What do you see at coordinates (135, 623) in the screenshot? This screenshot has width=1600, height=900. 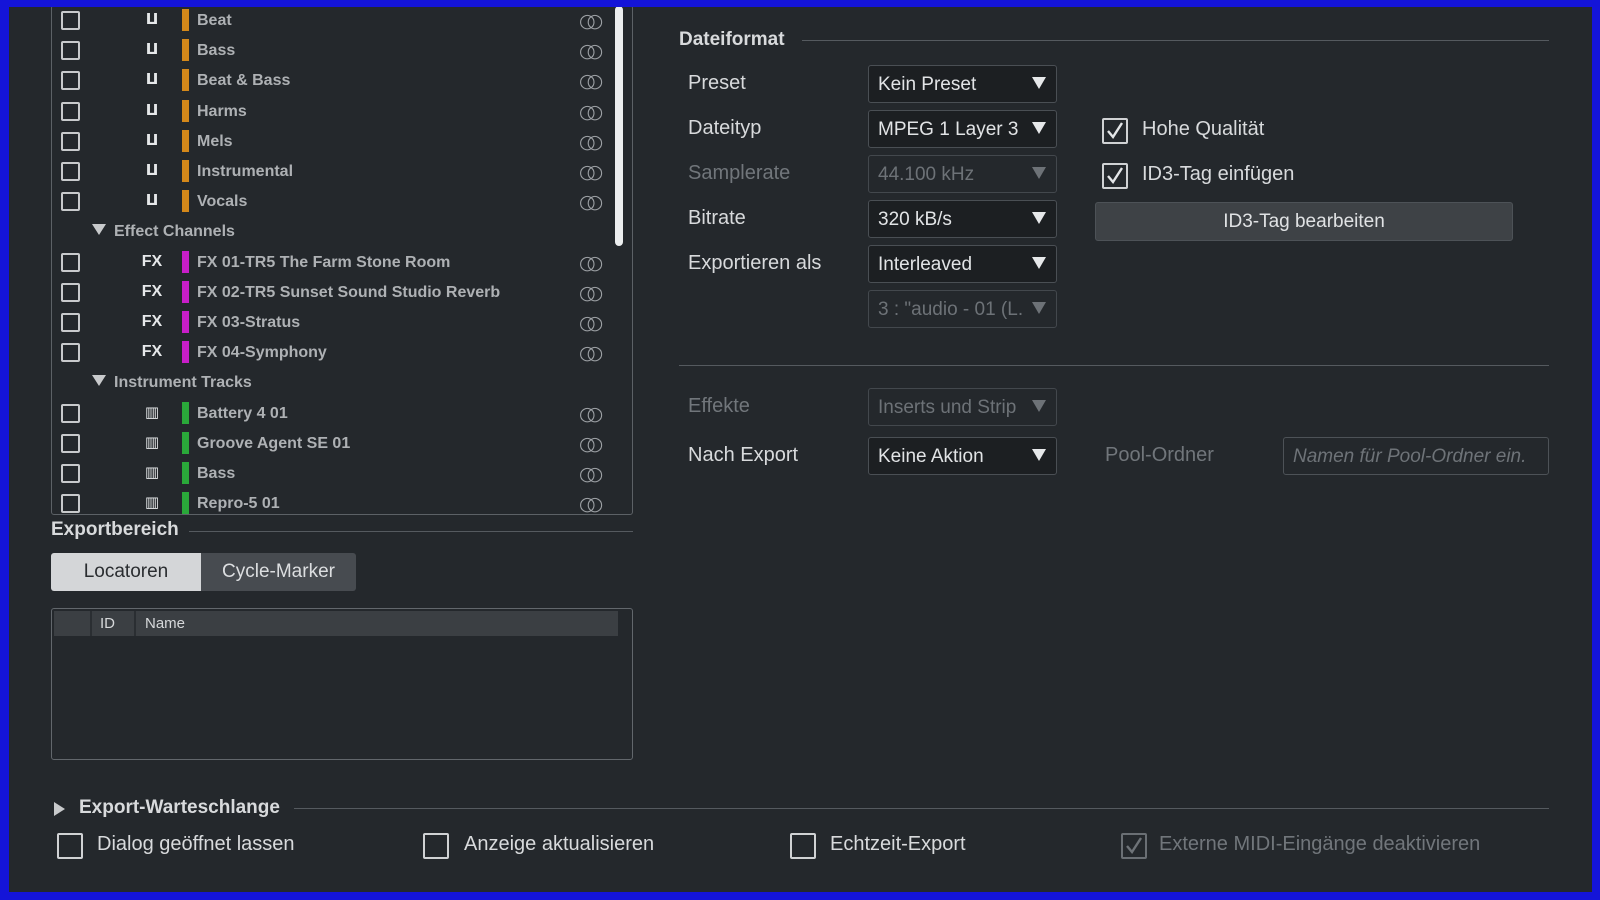 I see `column-separator` at bounding box center [135, 623].